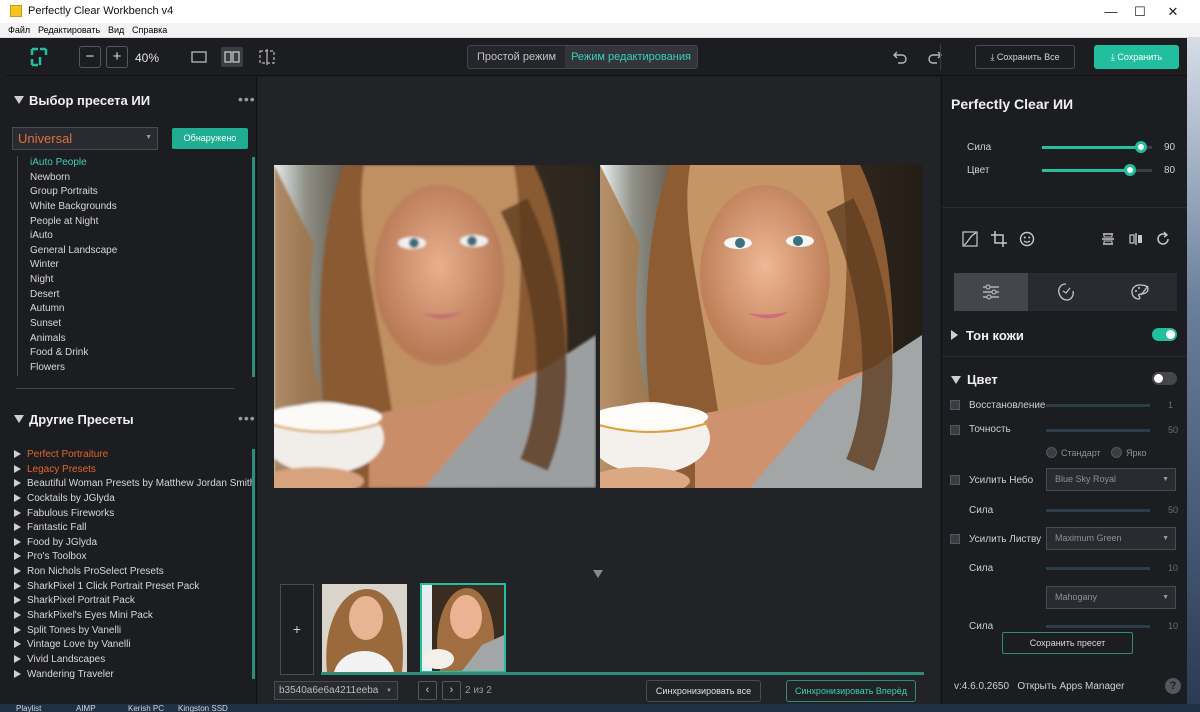 Image resolution: width=1200 pixels, height=712 pixels. I want to click on mode-edit-tab: Режим редактирования, so click(631, 57).